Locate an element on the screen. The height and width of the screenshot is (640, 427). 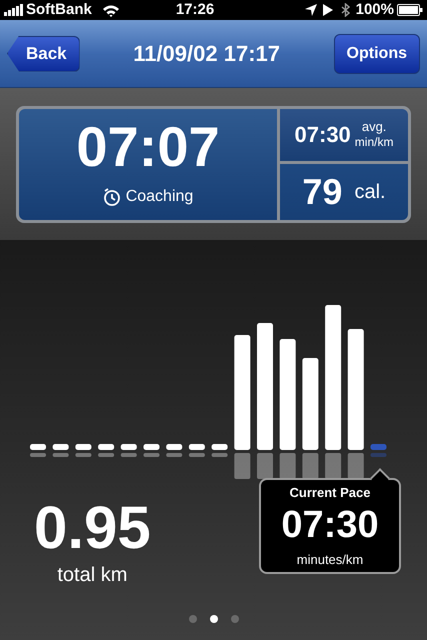
calories-unit: cal. is located at coordinates (370, 192).